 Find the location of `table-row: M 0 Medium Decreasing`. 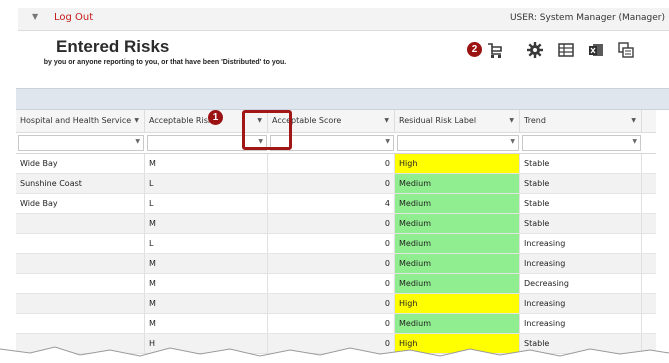

table-row: M 0 Medium Decreasing is located at coordinates (336, 284).